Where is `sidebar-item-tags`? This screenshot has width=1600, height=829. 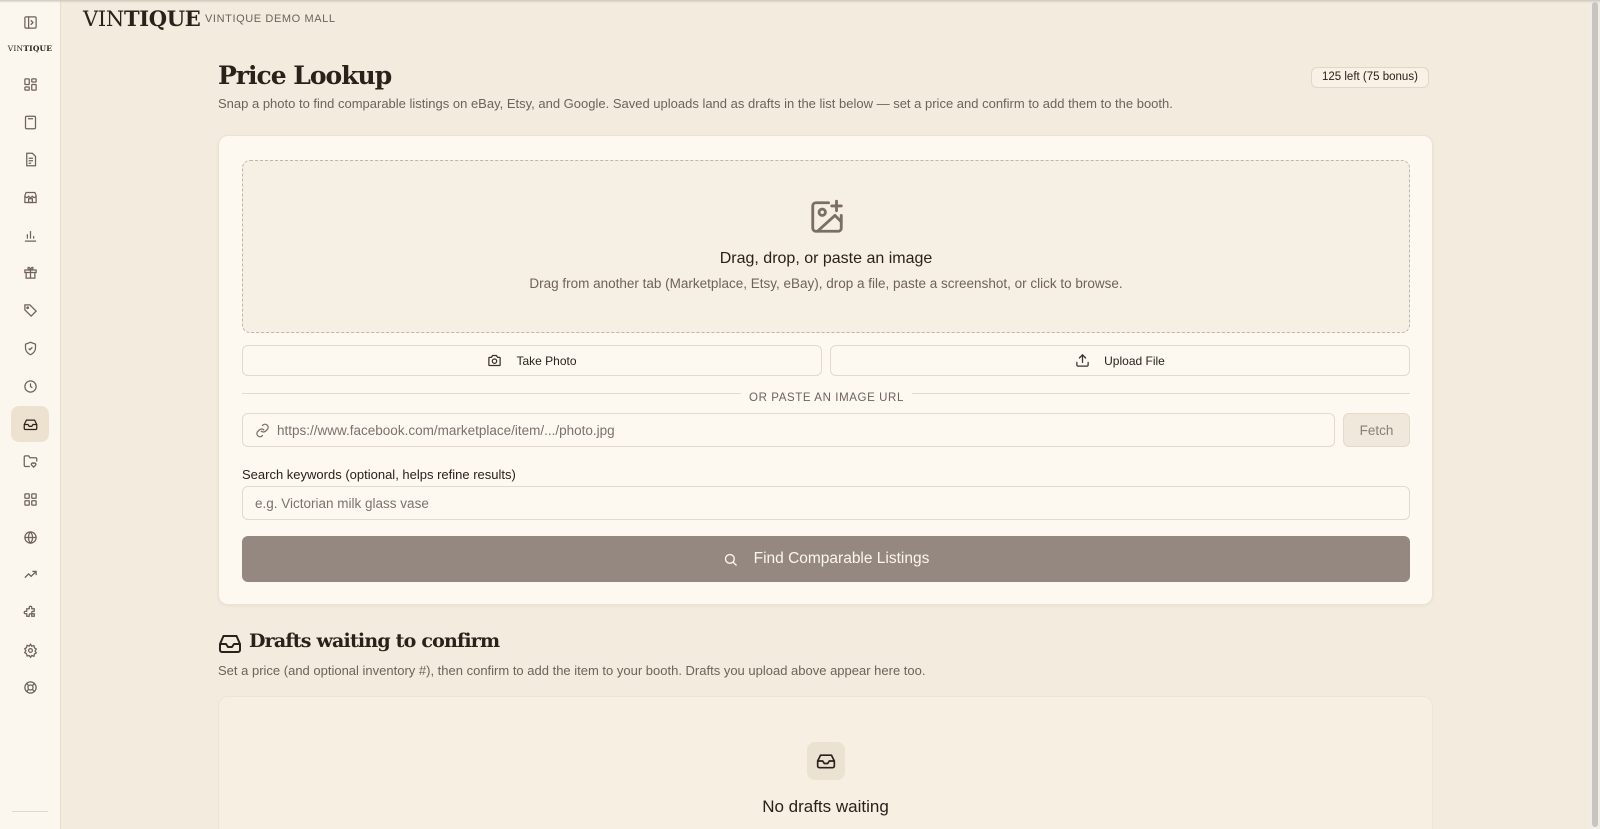 sidebar-item-tags is located at coordinates (30, 310).